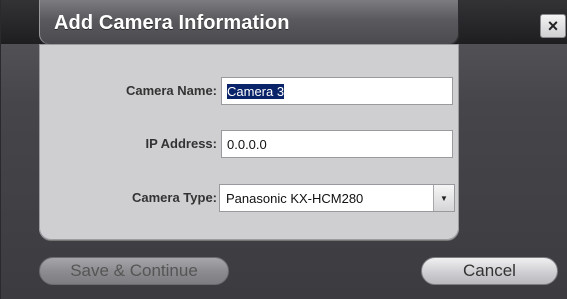  Describe the element at coordinates (256, 91) in the screenshot. I see `camera-name-value: Camera 3` at that location.